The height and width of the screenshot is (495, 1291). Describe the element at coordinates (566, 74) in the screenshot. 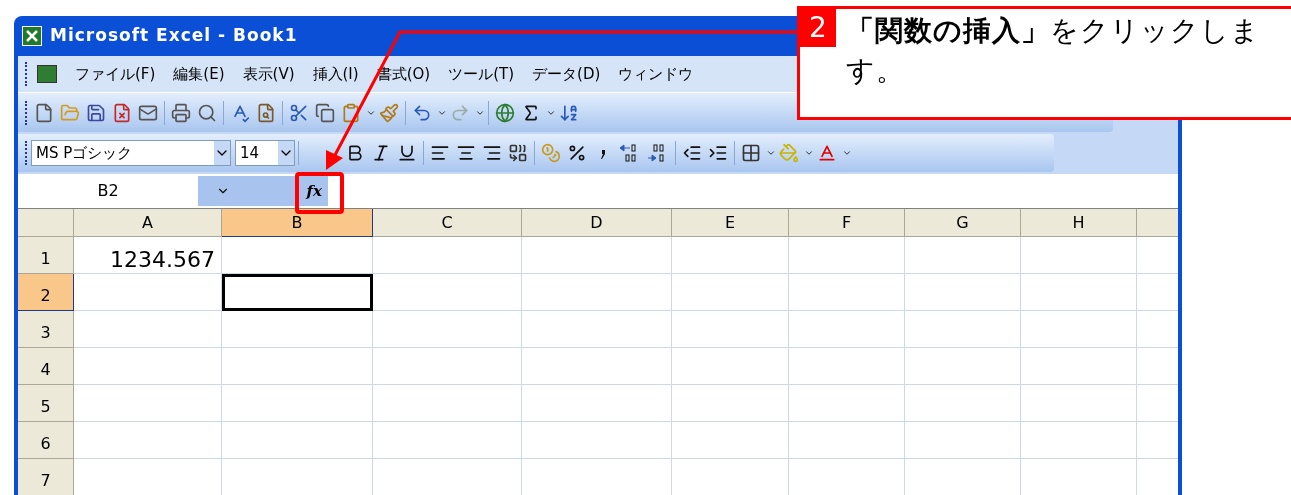

I see `menu-item: データ(D)` at that location.